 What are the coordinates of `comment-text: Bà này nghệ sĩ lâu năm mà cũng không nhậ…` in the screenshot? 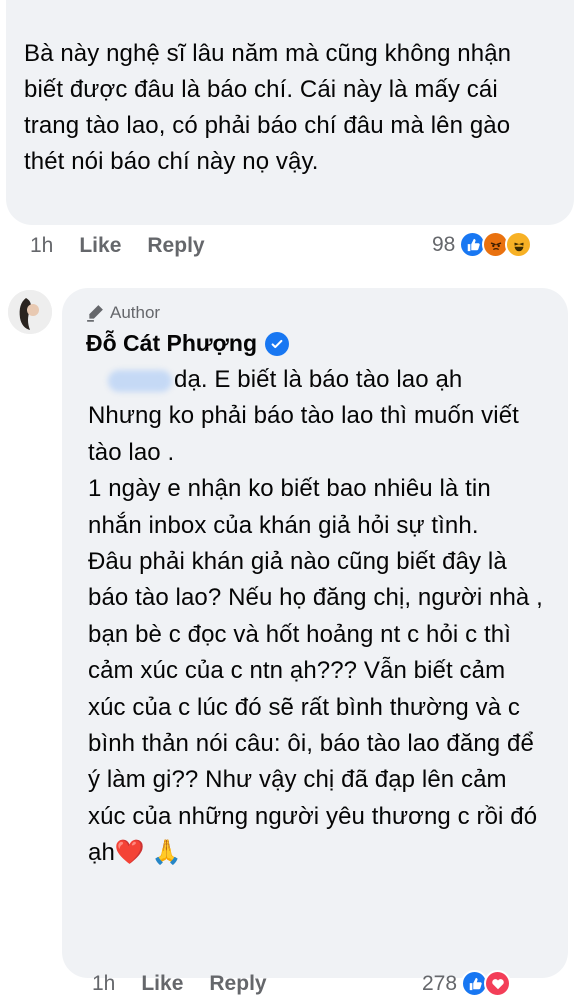 It's located at (268, 107).